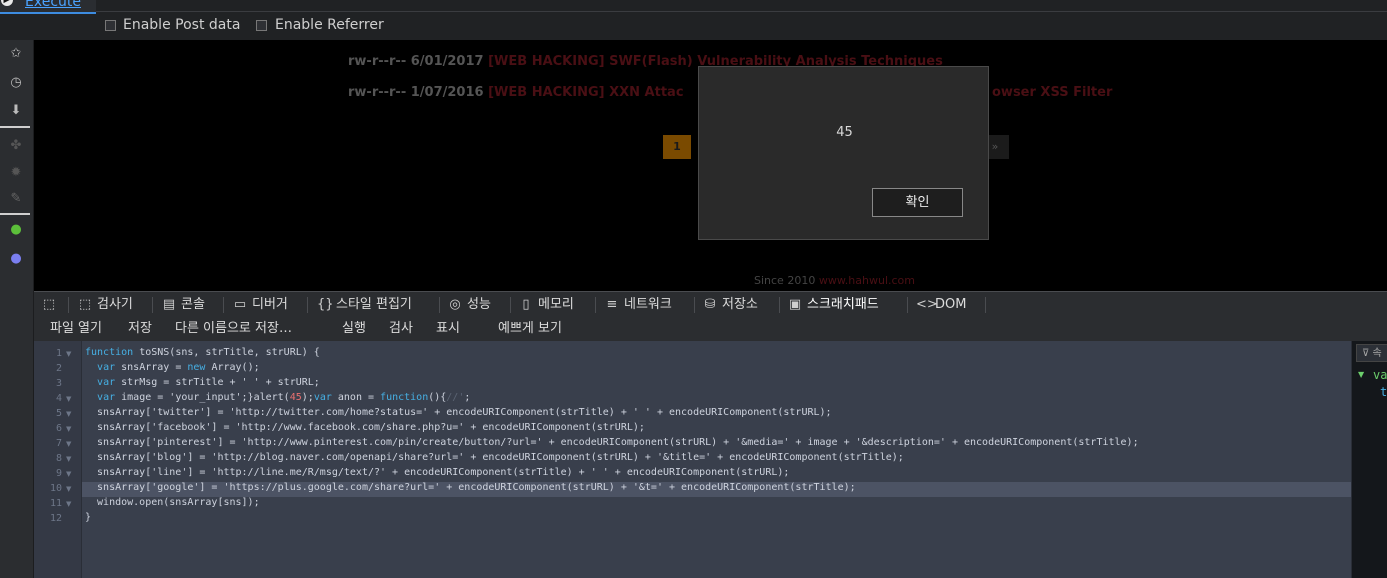 The image size is (1387, 578). I want to click on tab-performance: ◎ 성능, so click(469, 305).